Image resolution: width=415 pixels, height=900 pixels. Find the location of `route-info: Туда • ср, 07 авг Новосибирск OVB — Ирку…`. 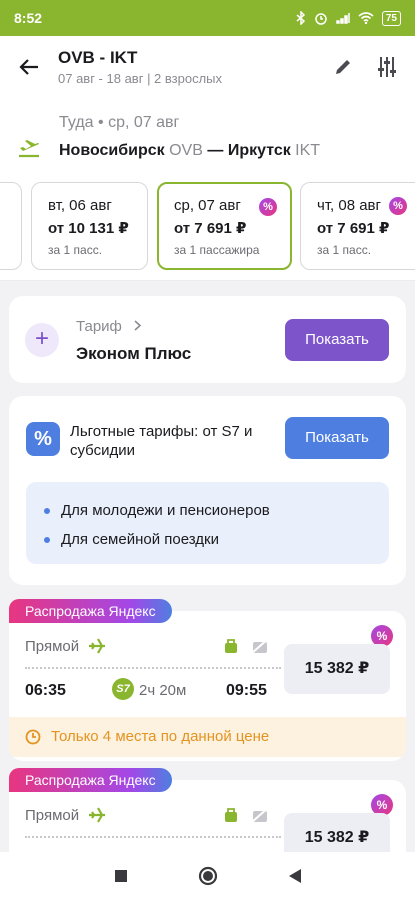

route-info: Туда • ср, 07 авг Новосибирск OVB — Ирку… is located at coordinates (207, 138).